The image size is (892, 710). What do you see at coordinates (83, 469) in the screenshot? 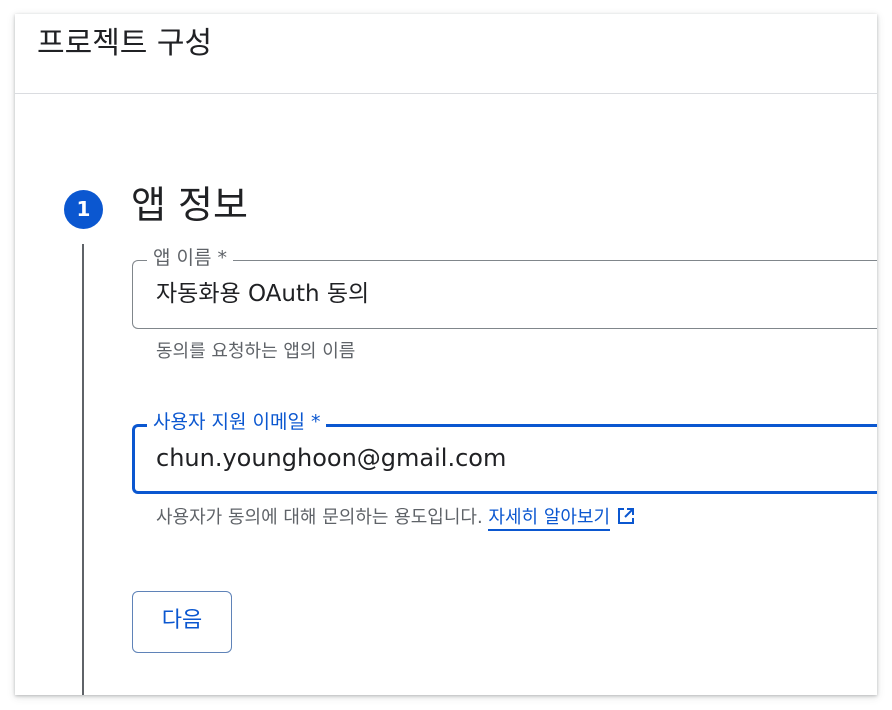
I see `step-connector-line` at bounding box center [83, 469].